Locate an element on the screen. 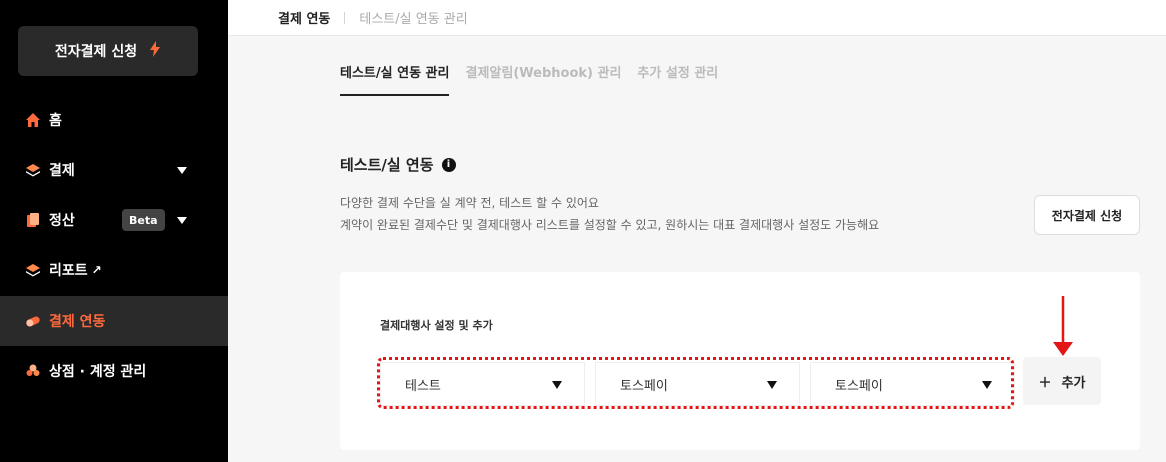 The image size is (1166, 462). add-button-label: 추가 is located at coordinates (1073, 383).